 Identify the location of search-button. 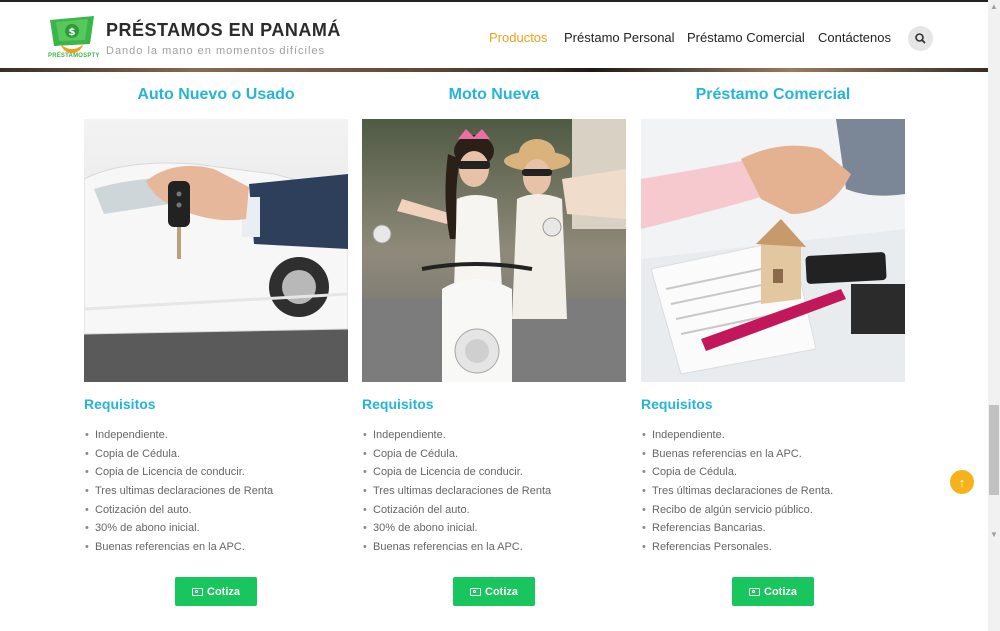
(920, 38).